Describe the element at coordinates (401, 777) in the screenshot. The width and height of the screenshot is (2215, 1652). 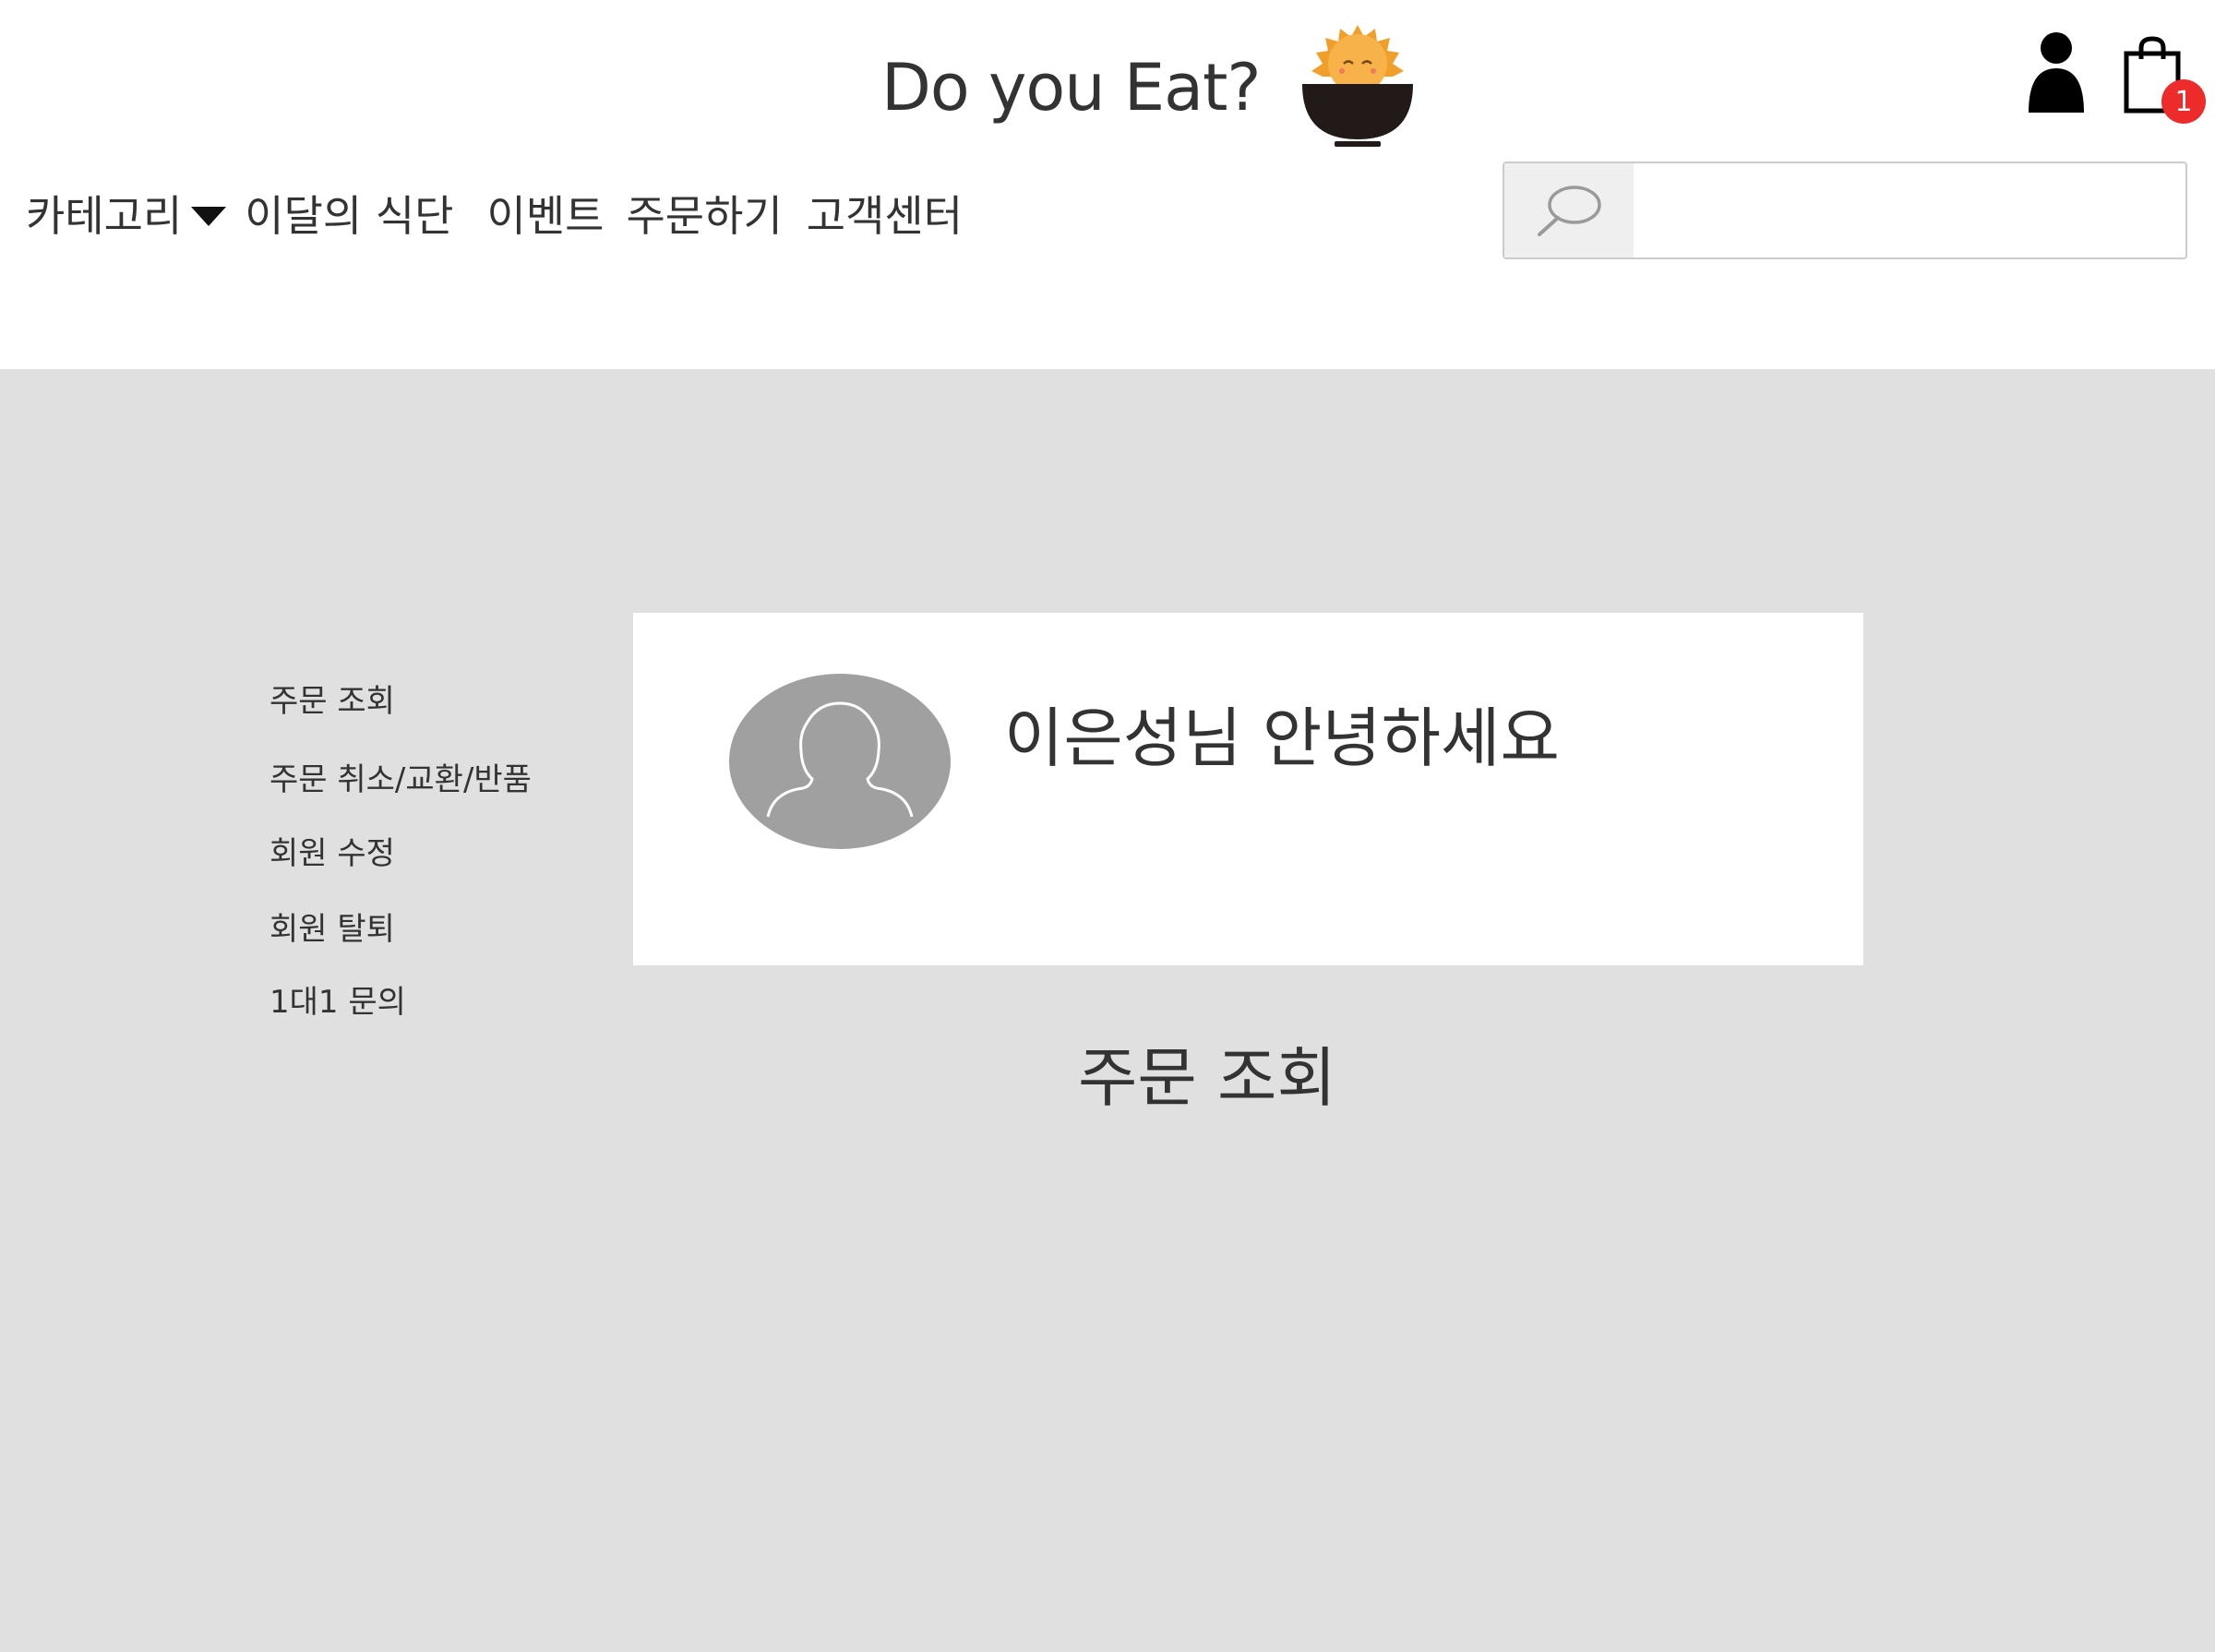
I see `sidebar-item-cancel-exchange-return: 주문 취소/교환/반품` at that location.